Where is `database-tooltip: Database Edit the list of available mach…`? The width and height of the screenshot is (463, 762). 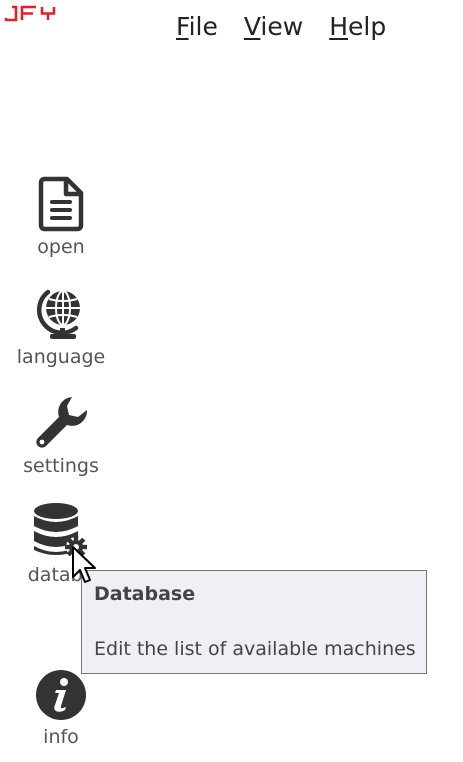 database-tooltip: Database Edit the list of available mach… is located at coordinates (254, 622).